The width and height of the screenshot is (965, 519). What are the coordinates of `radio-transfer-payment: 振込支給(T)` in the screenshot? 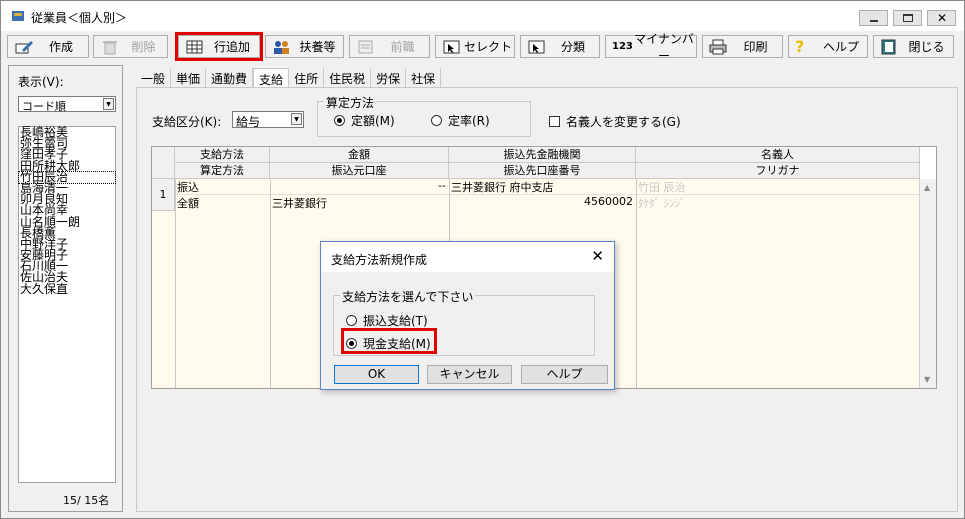 It's located at (387, 320).